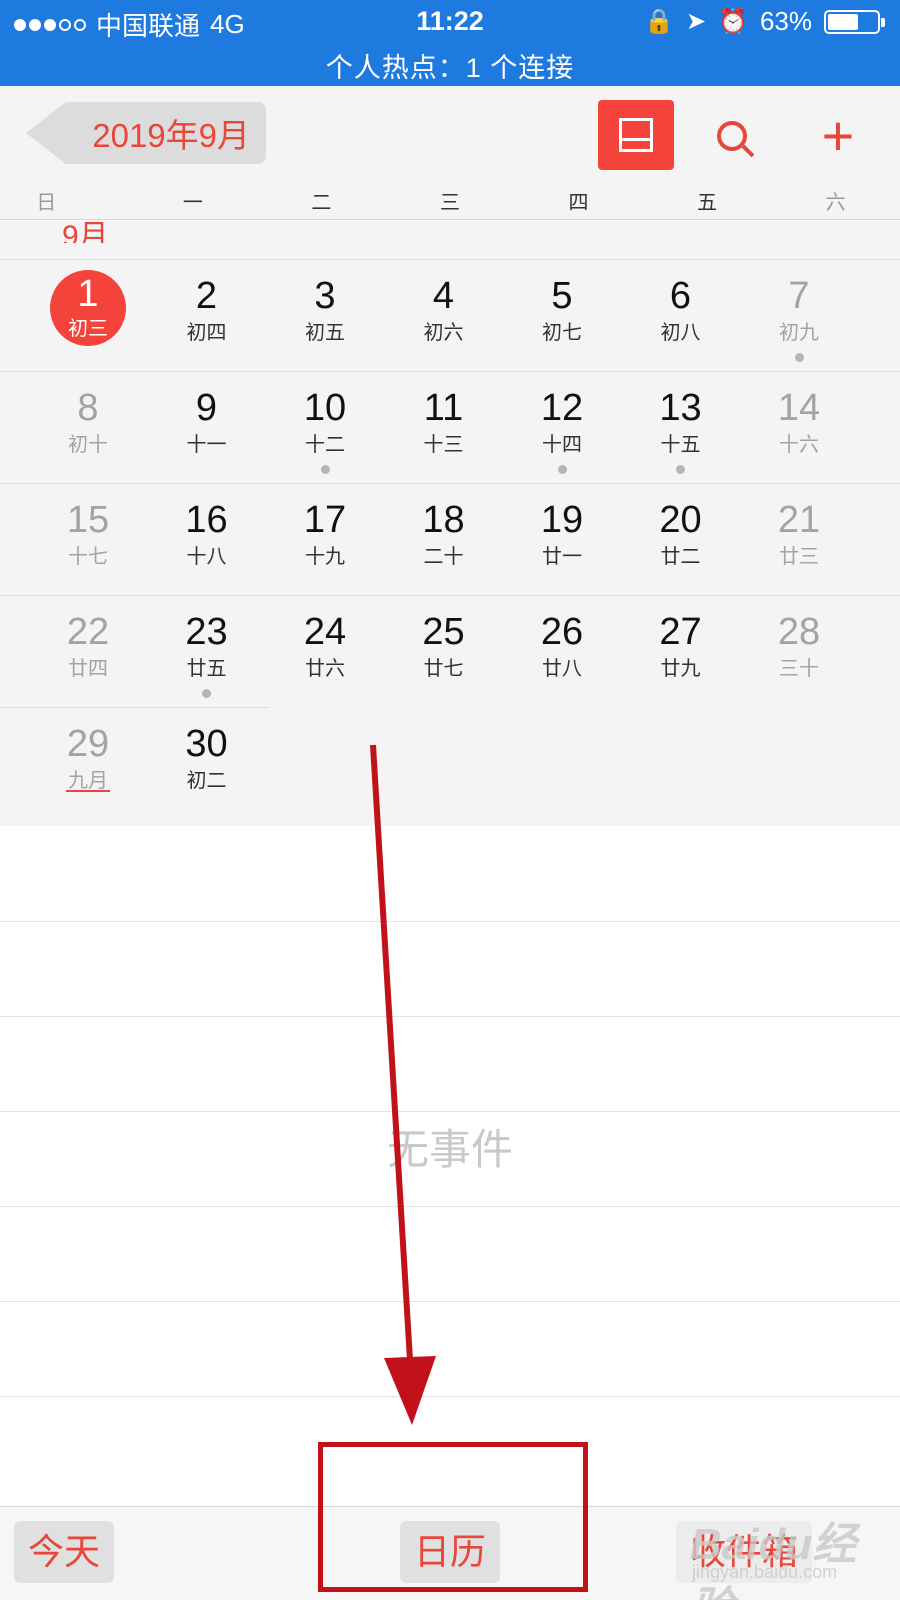 The width and height of the screenshot is (900, 1600). I want to click on lunar-date: 十七, so click(88, 557).